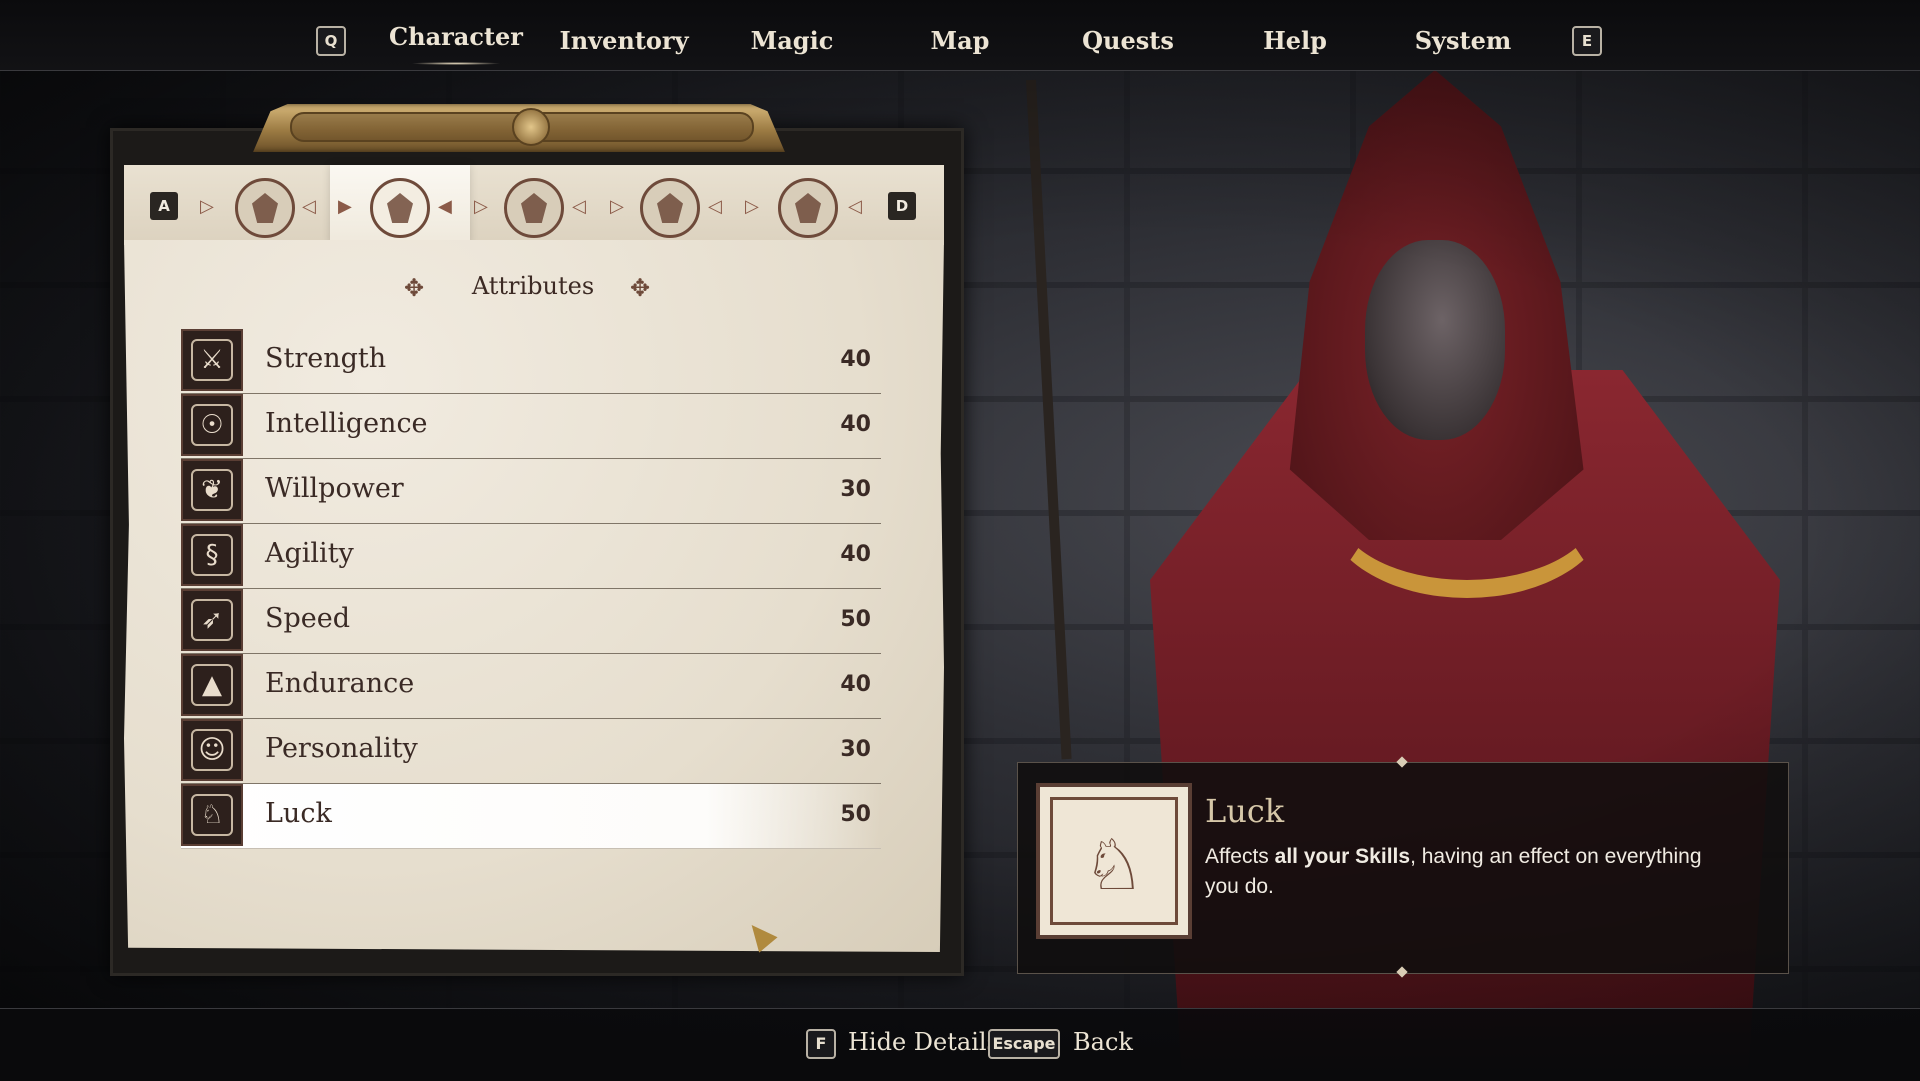  Describe the element at coordinates (531, 426) in the screenshot. I see `attribute-row-intelligence: ☉ Intelligence 40` at that location.